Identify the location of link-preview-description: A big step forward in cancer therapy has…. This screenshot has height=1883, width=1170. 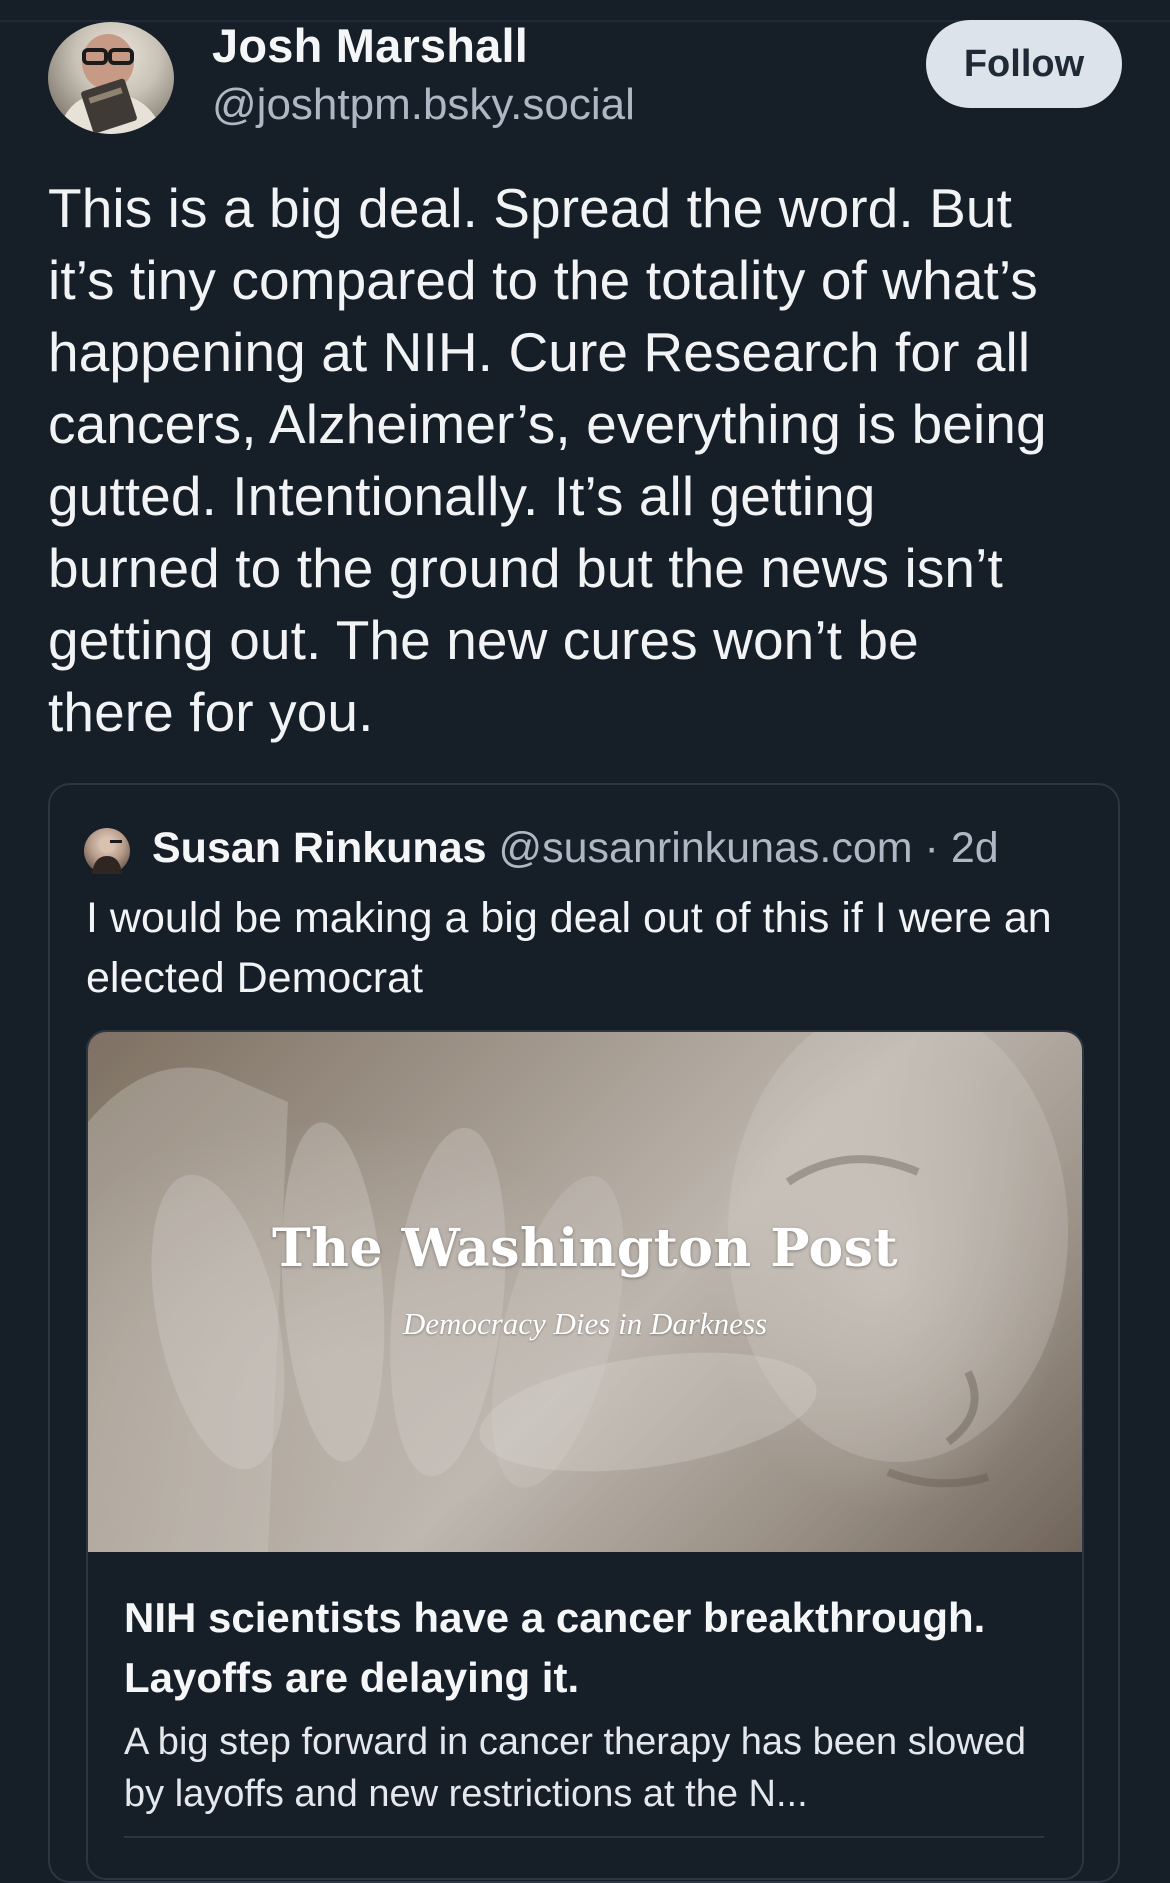
(575, 1768).